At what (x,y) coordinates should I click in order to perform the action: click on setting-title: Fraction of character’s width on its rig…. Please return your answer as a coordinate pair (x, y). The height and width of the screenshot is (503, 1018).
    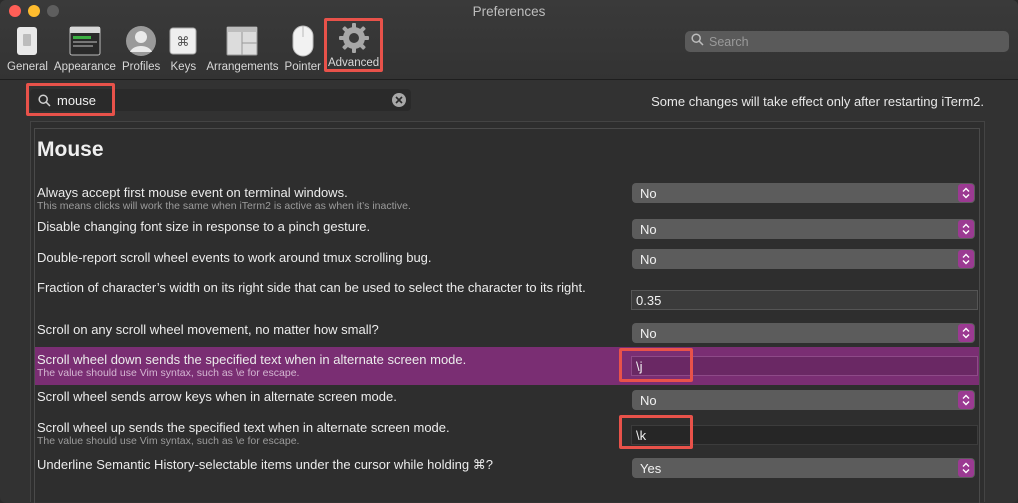
    Looking at the image, I should click on (311, 287).